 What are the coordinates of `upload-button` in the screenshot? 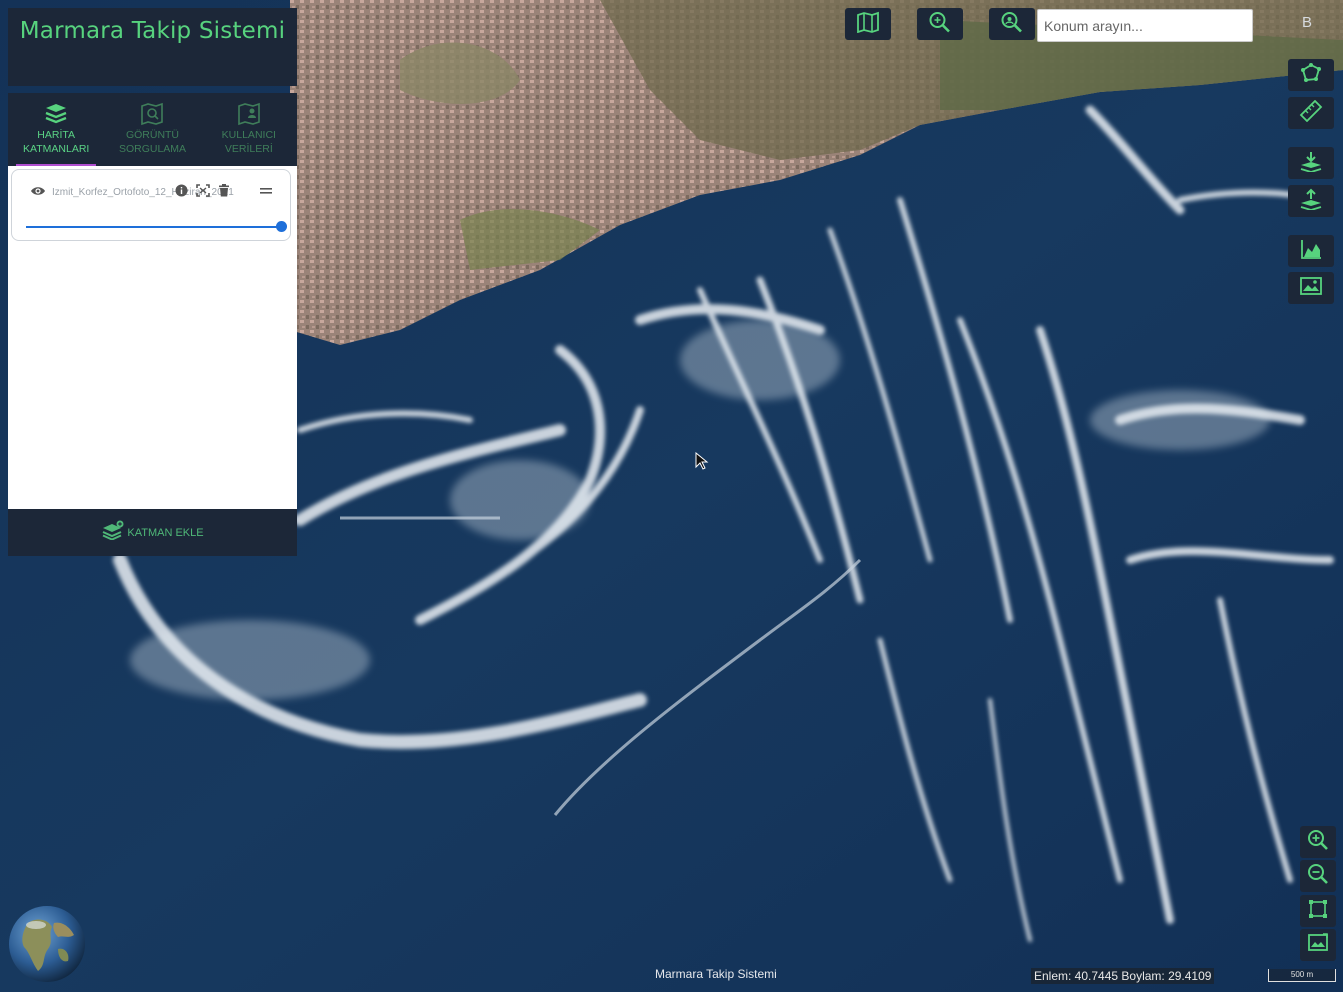 It's located at (1311, 201).